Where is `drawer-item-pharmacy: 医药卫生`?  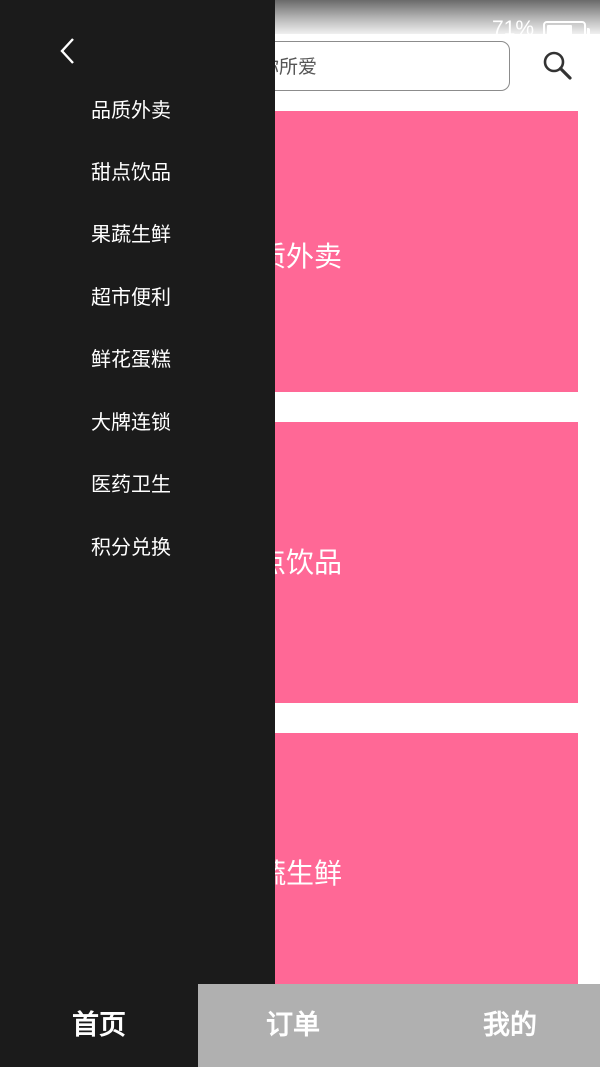 drawer-item-pharmacy: 医药卫生 is located at coordinates (131, 484).